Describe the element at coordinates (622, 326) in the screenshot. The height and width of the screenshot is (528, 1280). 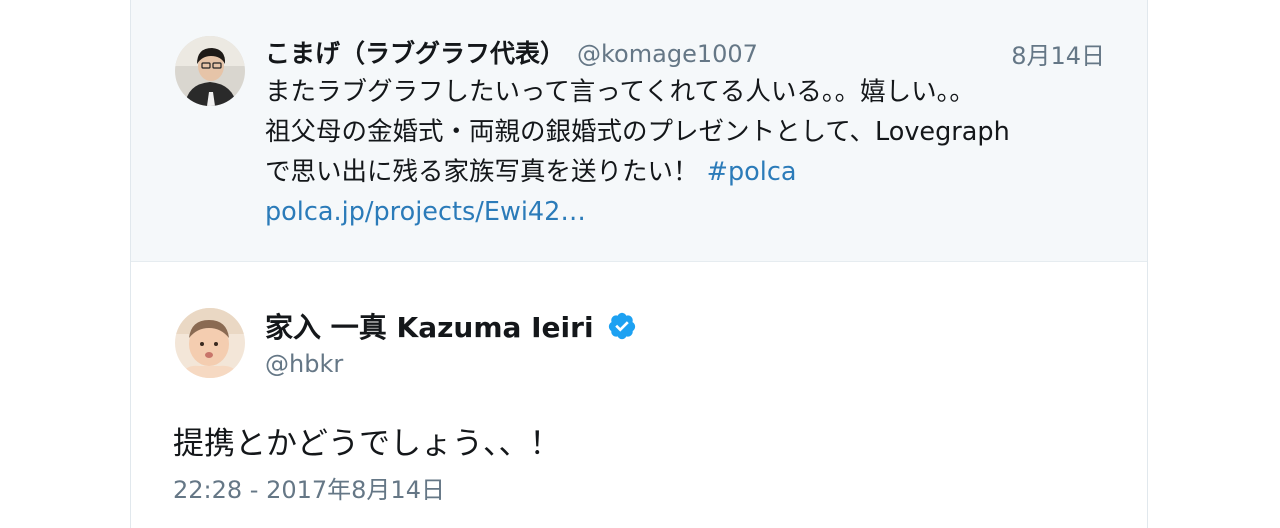
I see `verified-badge-icon` at that location.